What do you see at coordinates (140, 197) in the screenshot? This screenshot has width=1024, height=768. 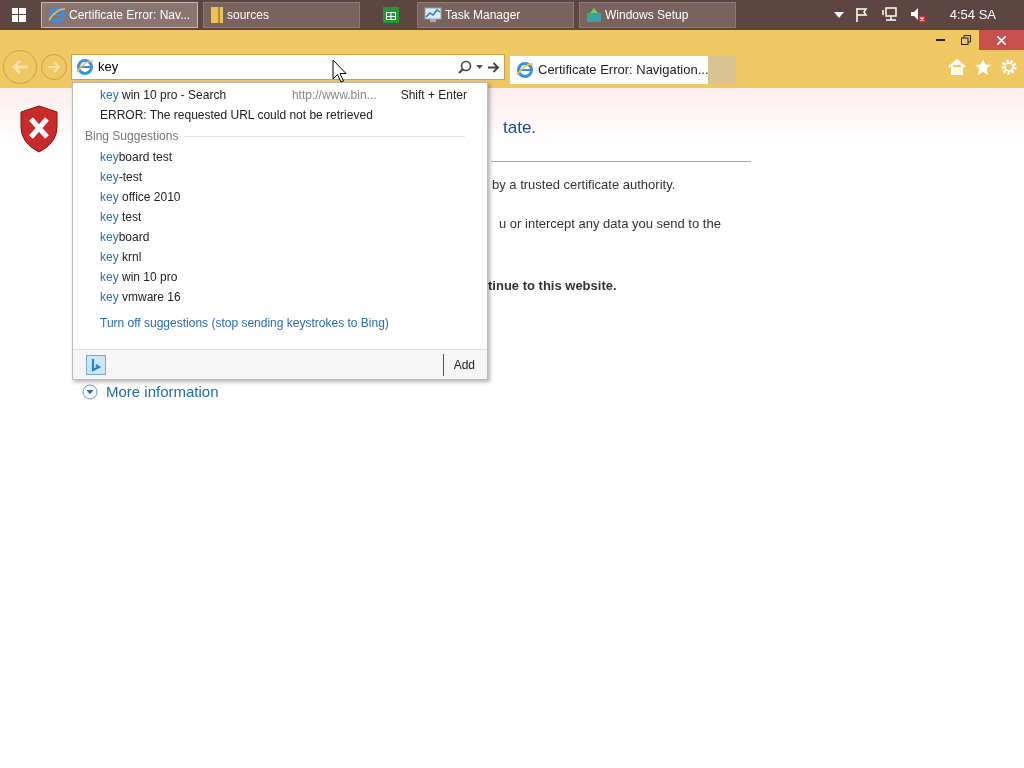 I see `suggestion-item: key office 2010` at bounding box center [140, 197].